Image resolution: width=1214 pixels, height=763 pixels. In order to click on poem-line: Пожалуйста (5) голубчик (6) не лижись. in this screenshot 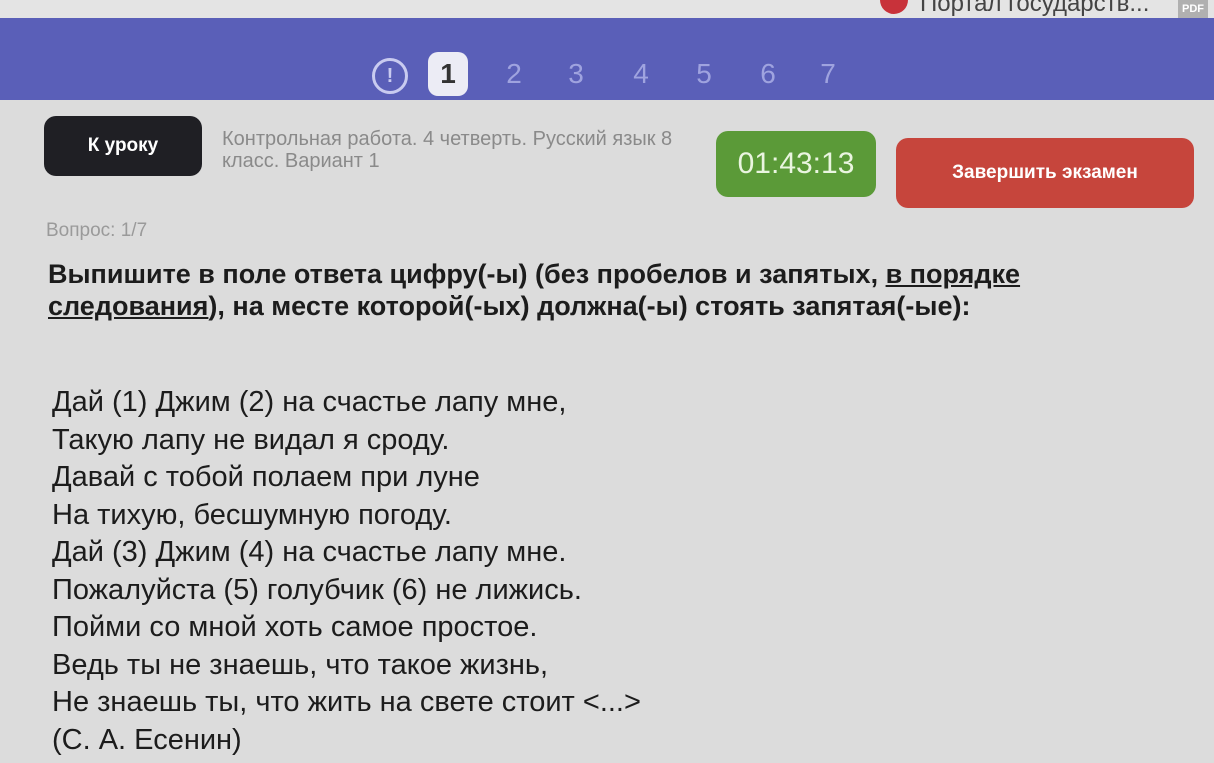, I will do `click(317, 589)`.